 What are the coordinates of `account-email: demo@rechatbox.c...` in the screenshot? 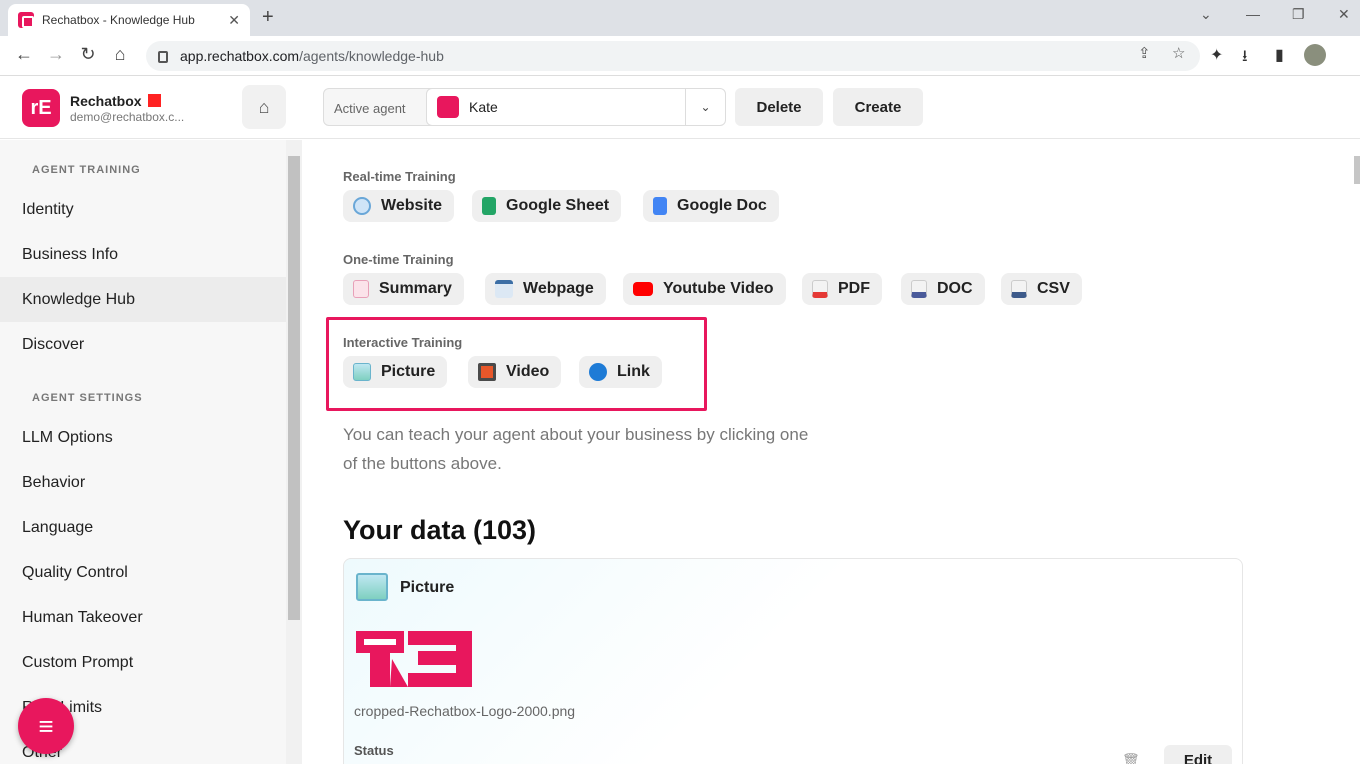 It's located at (127, 117).